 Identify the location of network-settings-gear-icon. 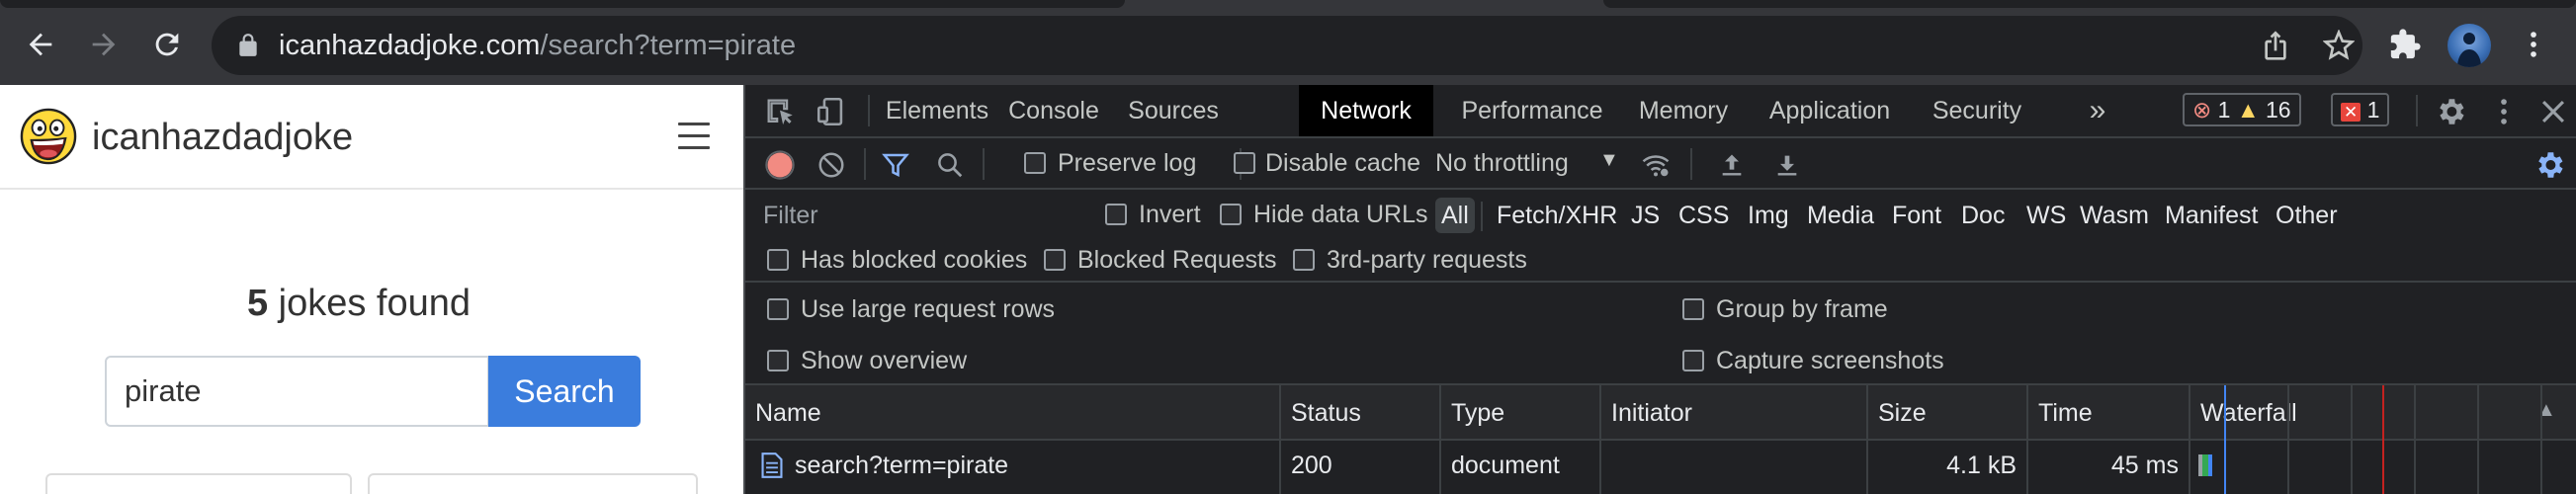
(2549, 165).